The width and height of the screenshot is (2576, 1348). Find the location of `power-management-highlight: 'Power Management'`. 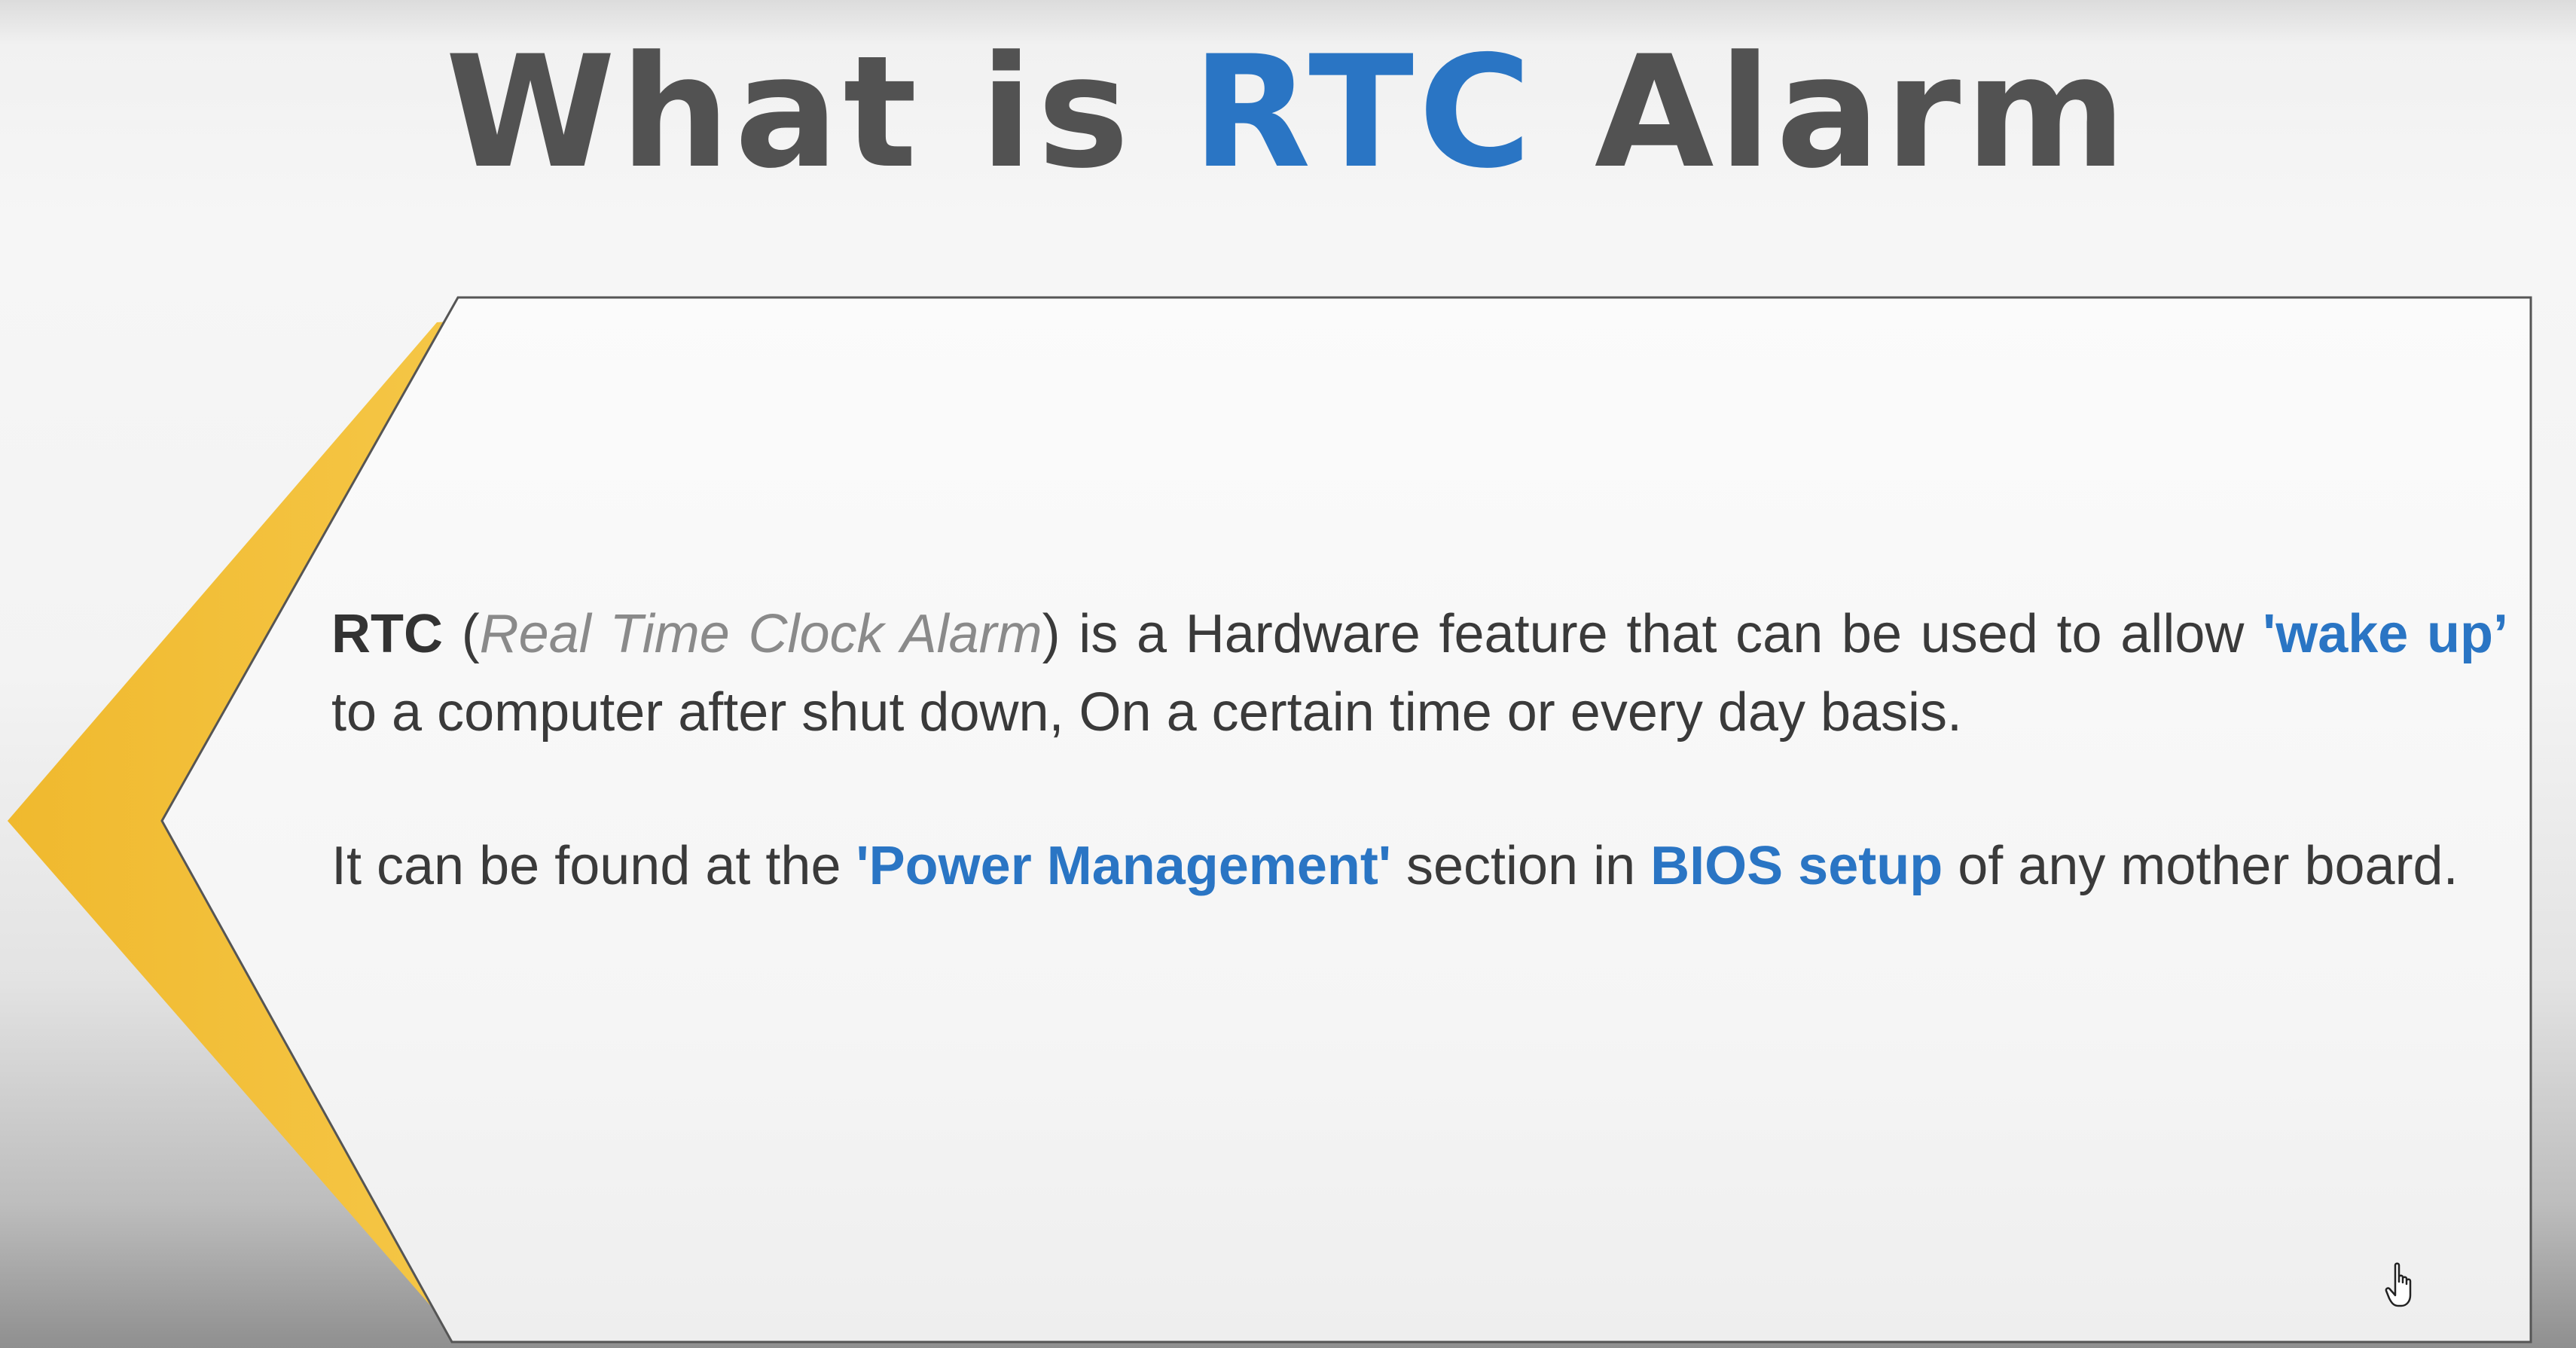

power-management-highlight: 'Power Management' is located at coordinates (1123, 866).